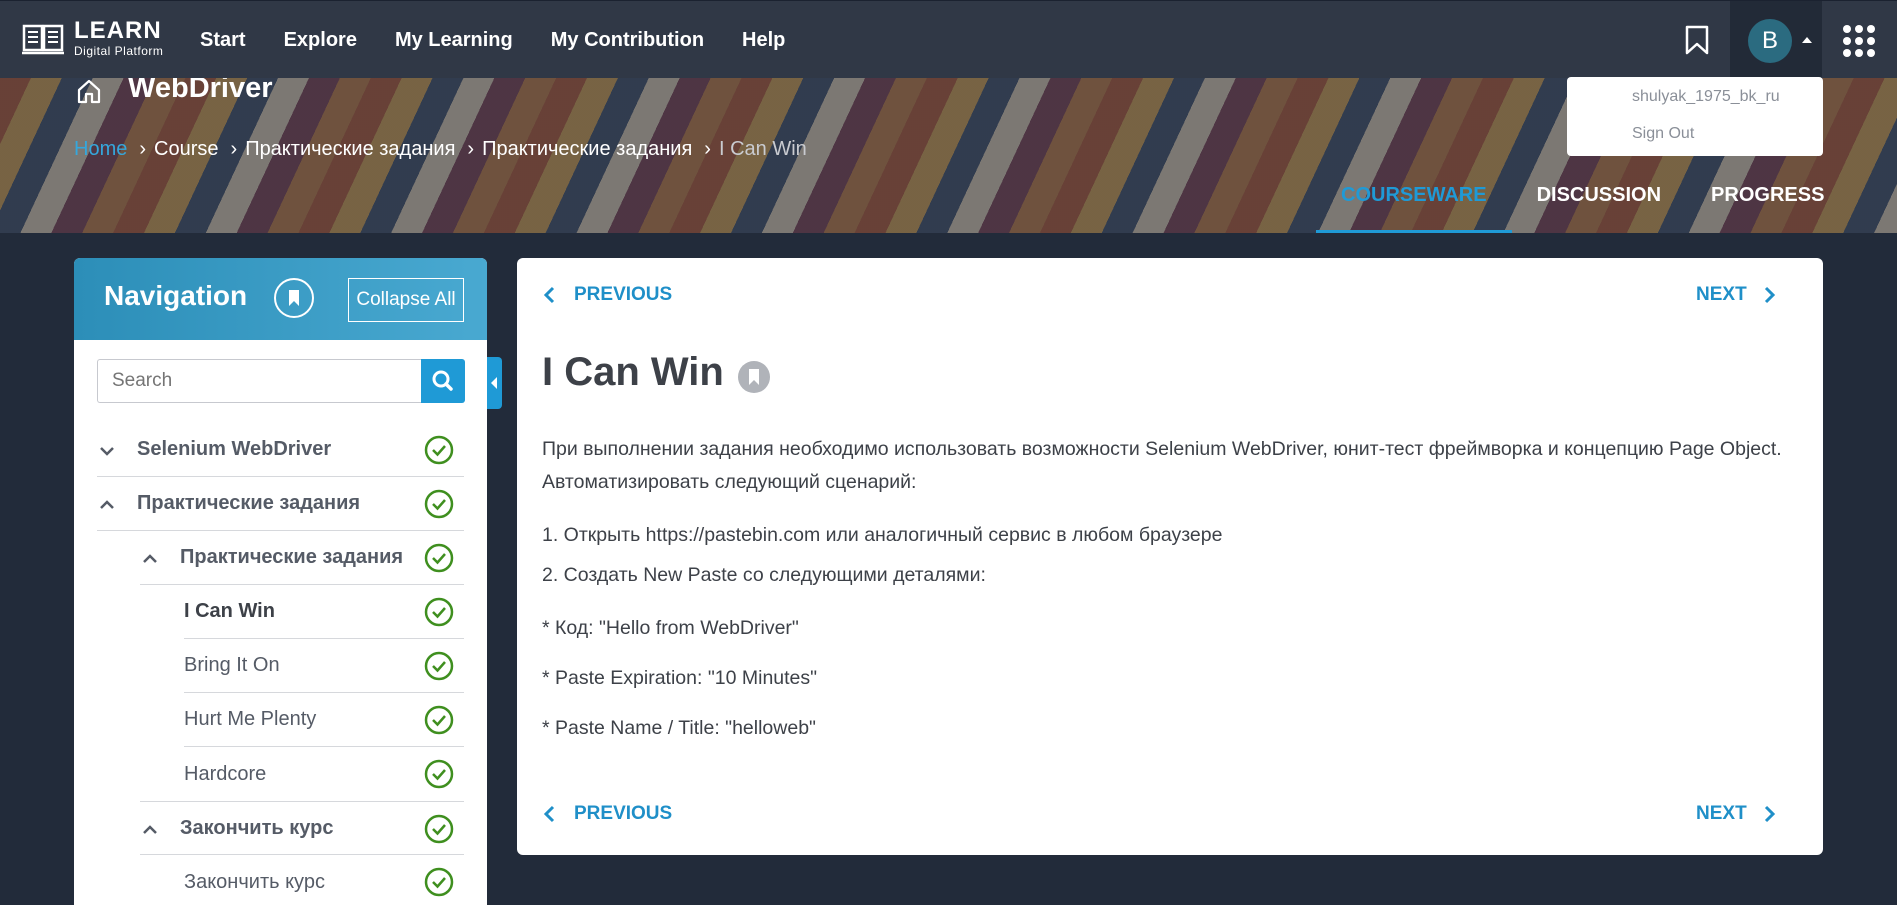  Describe the element at coordinates (324, 666) in the screenshot. I see `nav-unit-bring-it-on: Bring It On` at that location.